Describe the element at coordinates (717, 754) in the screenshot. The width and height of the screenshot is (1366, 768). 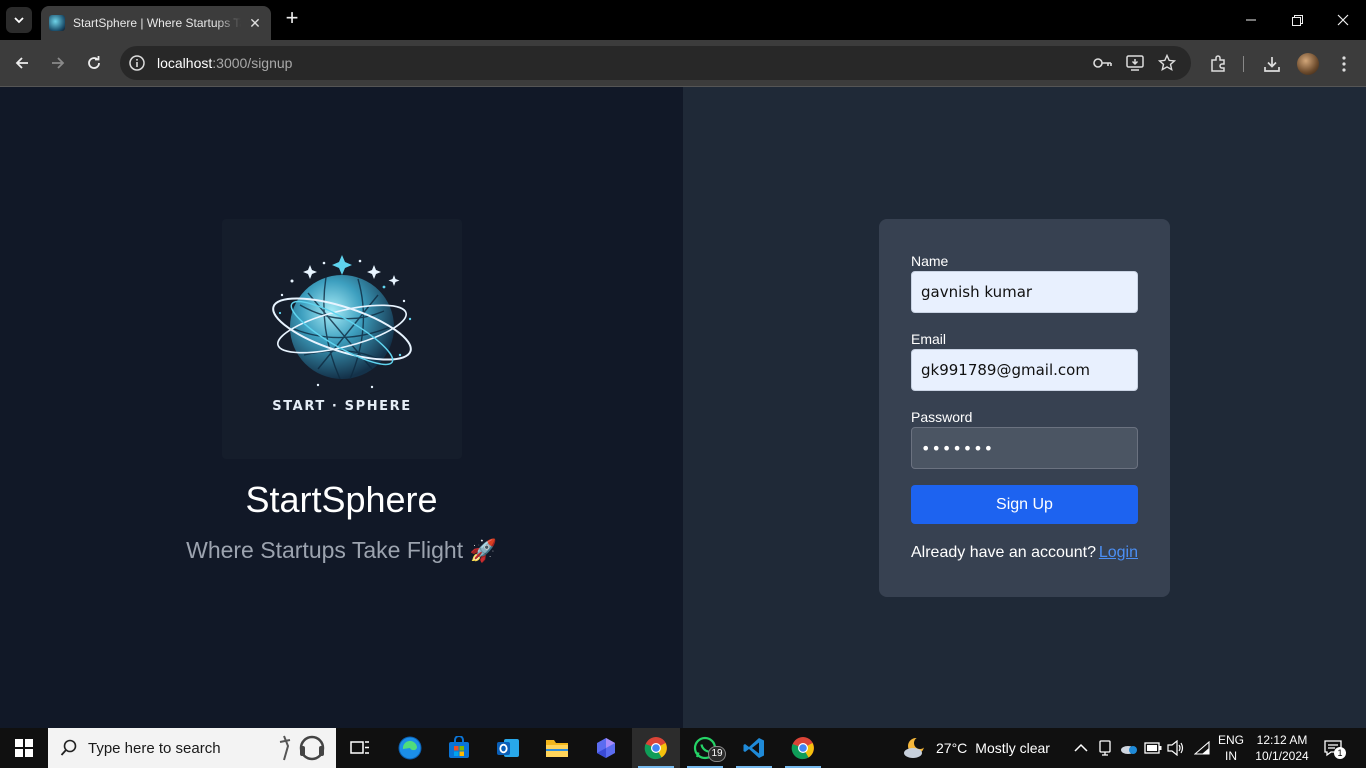
I see `whatsapp-badge: 19` at that location.